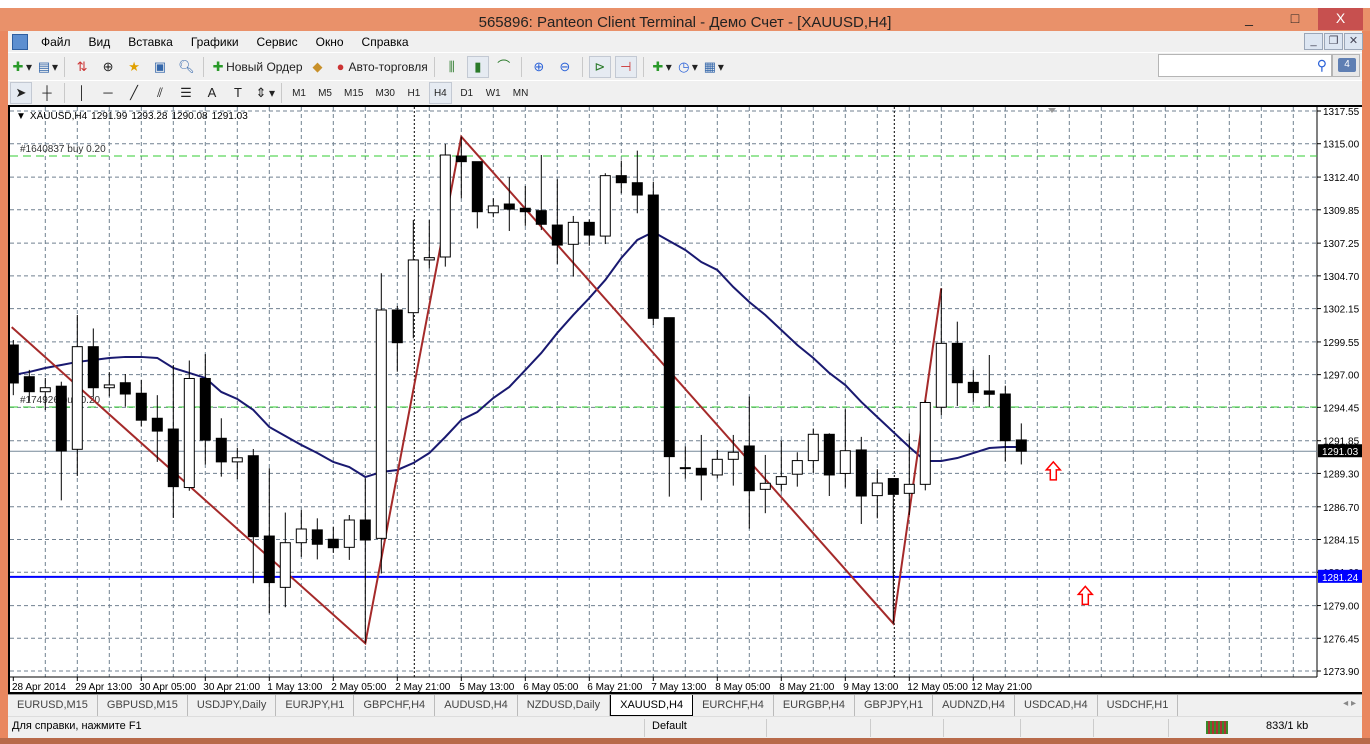 The image size is (1370, 744). Describe the element at coordinates (388, 66) in the screenshot. I see `auto-trading-label: Авто-торговля` at that location.